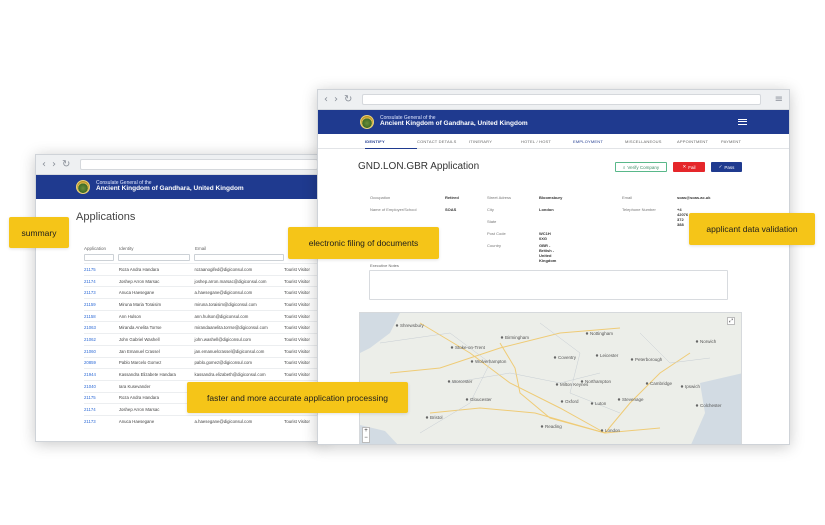 Image resolution: width=825 pixels, height=525 pixels. What do you see at coordinates (140, 304) in the screenshot?
I see `applicant-name: Miruna Maria Toraisim` at bounding box center [140, 304].